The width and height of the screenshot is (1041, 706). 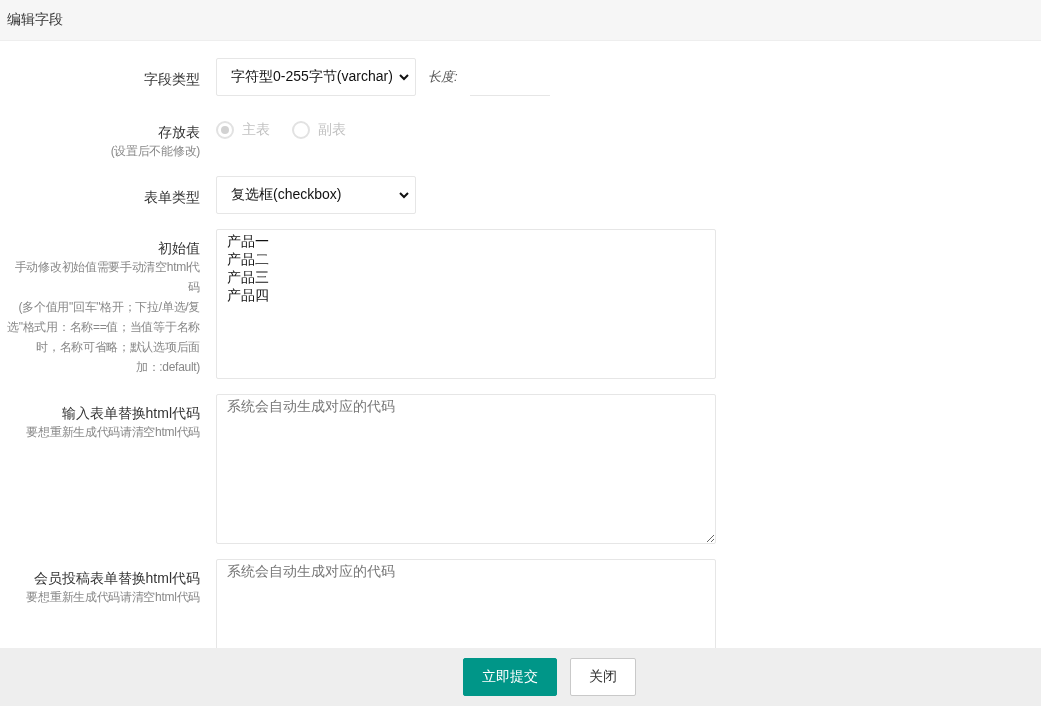 What do you see at coordinates (172, 79) in the screenshot?
I see `field-label: 字段类型` at bounding box center [172, 79].